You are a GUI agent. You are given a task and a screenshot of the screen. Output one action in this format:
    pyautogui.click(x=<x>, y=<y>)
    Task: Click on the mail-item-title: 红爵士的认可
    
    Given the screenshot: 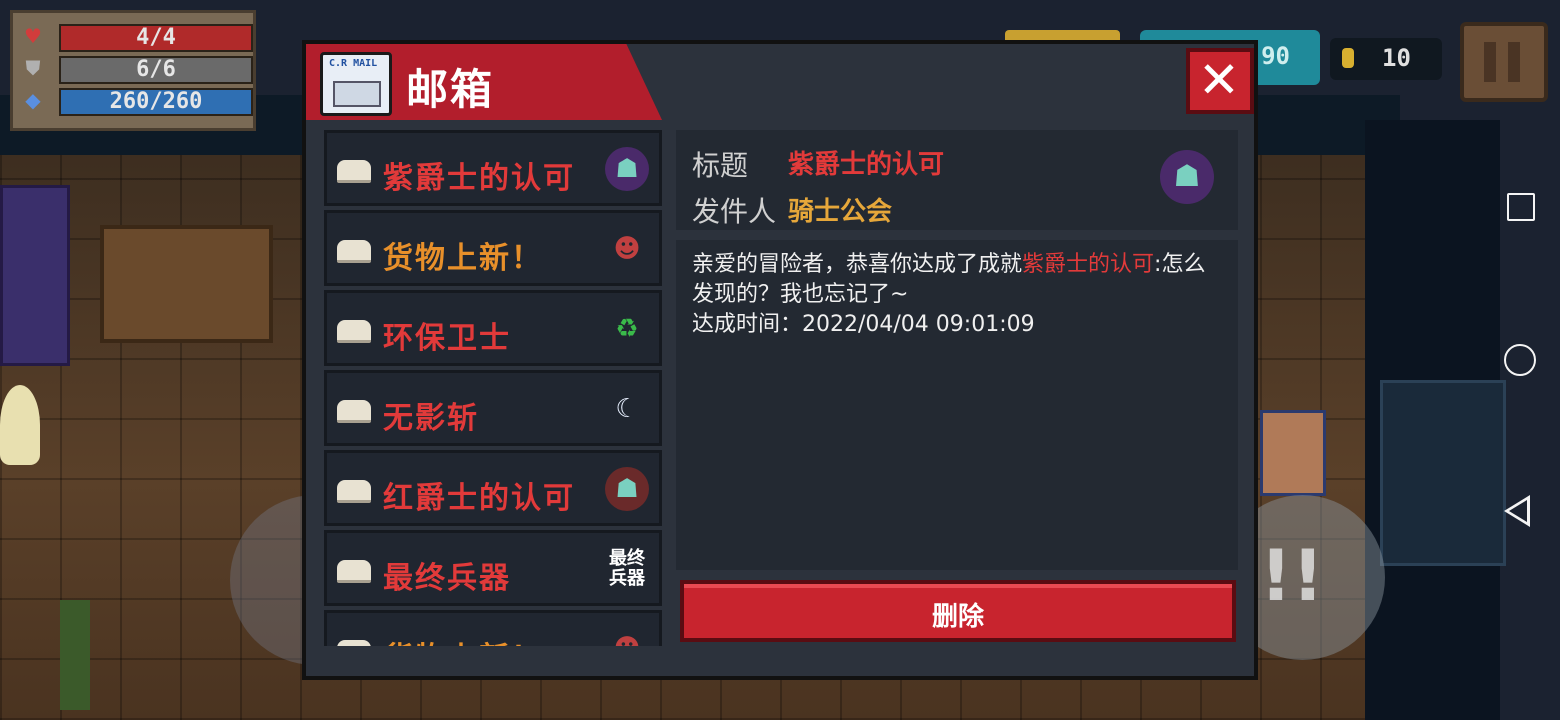 What is the action you would take?
    pyautogui.click(x=479, y=498)
    